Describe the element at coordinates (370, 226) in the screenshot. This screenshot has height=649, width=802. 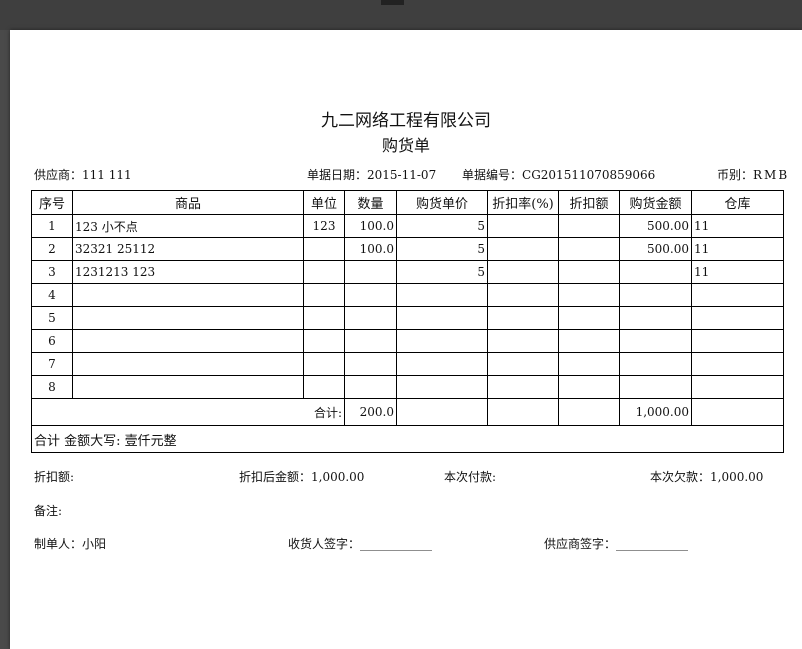
I see `table-cell: 100.0` at that location.